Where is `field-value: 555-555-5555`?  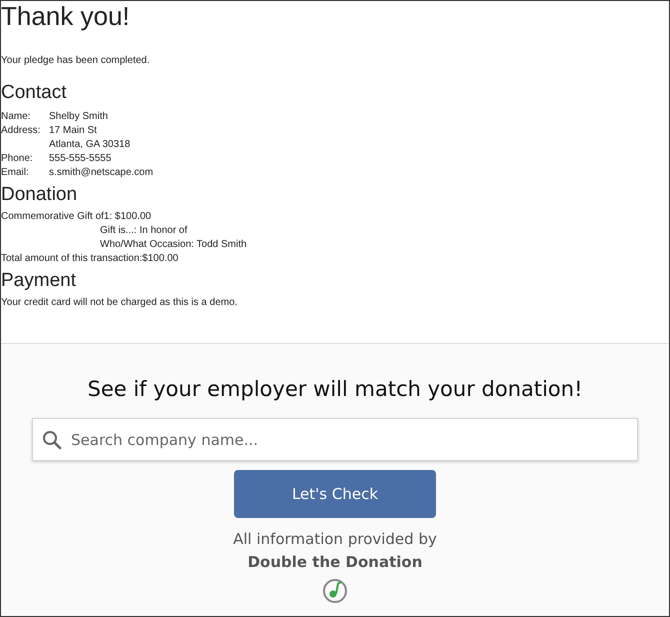 field-value: 555-555-5555 is located at coordinates (80, 159).